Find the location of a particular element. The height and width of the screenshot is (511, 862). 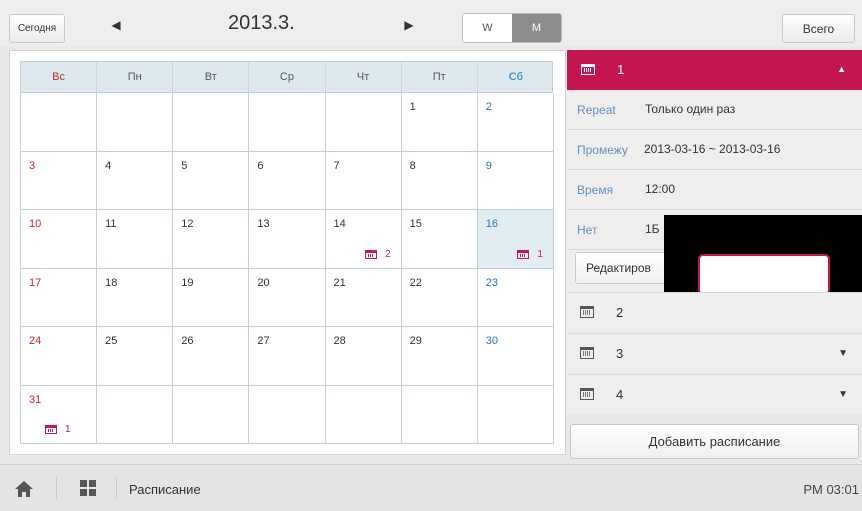

day-cell: 29 is located at coordinates (439, 356).